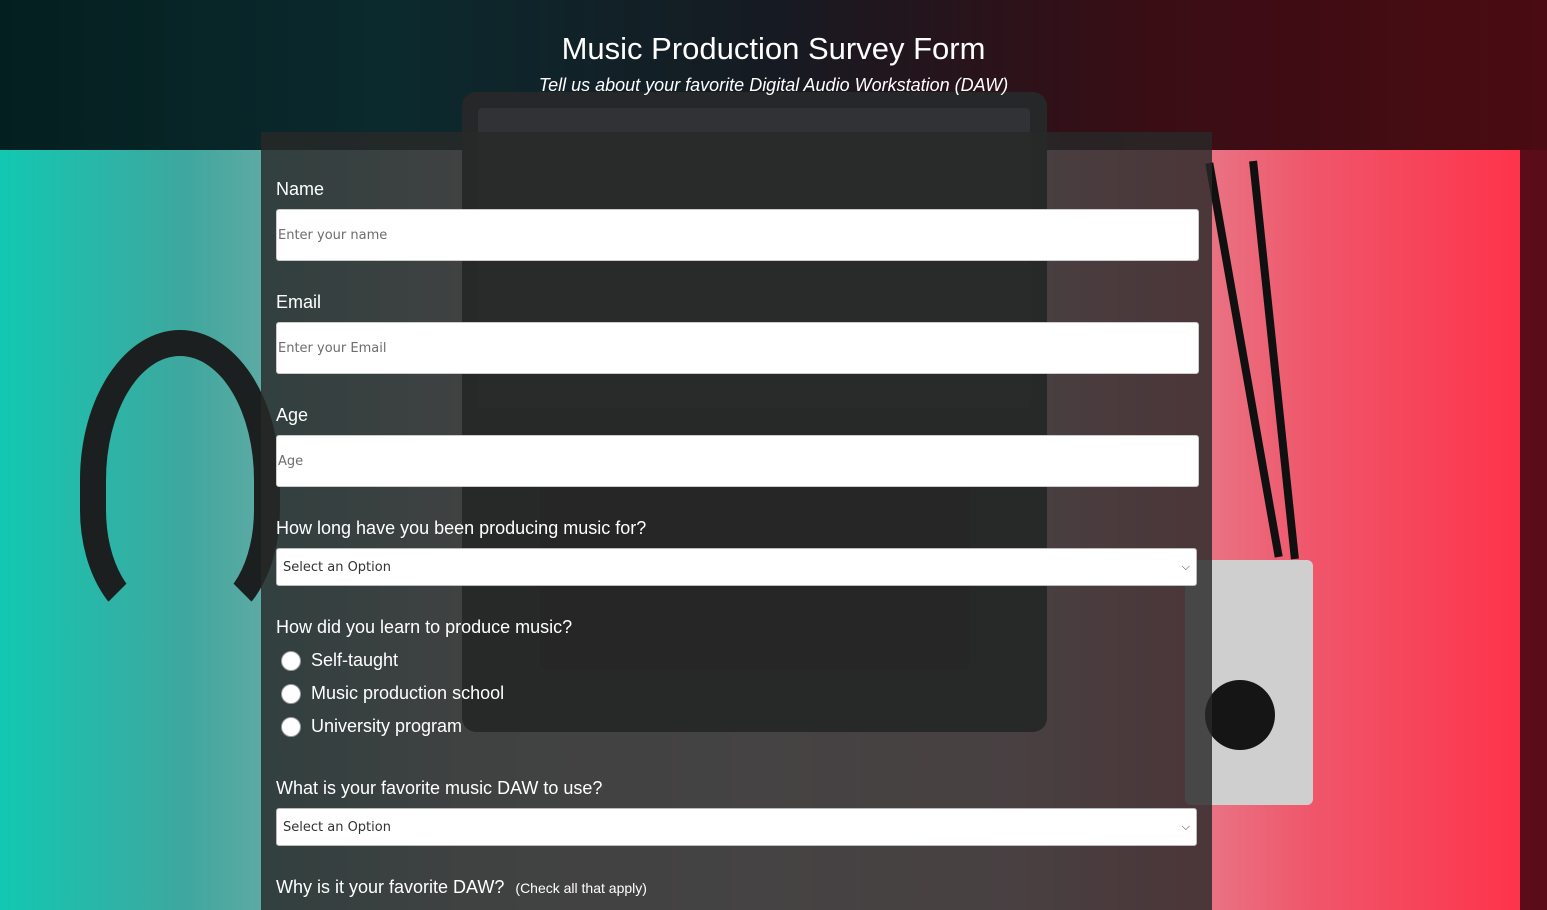  Describe the element at coordinates (337, 827) in the screenshot. I see `daw-selected: Select an Option` at that location.